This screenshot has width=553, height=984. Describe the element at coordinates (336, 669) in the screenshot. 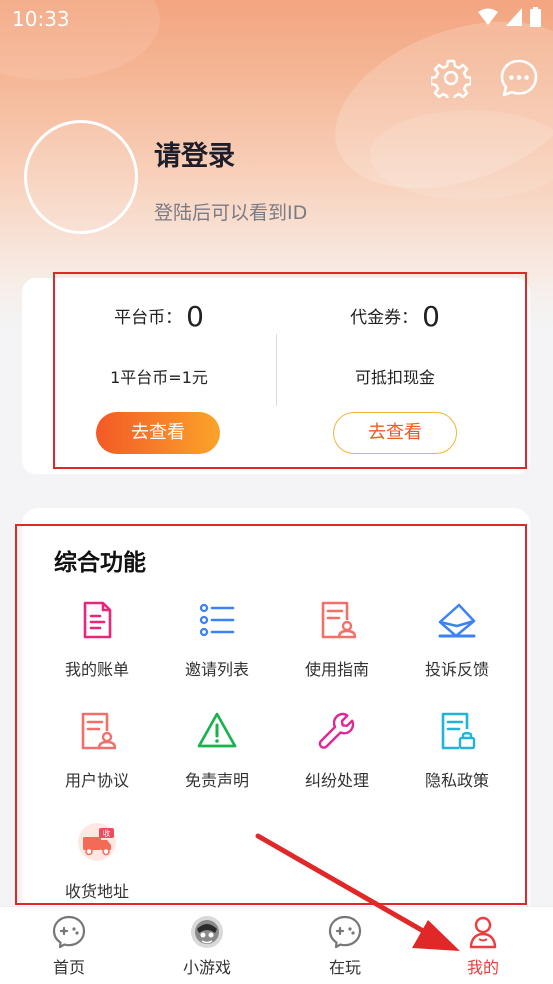

I see `func-item-label: 使用指南` at that location.